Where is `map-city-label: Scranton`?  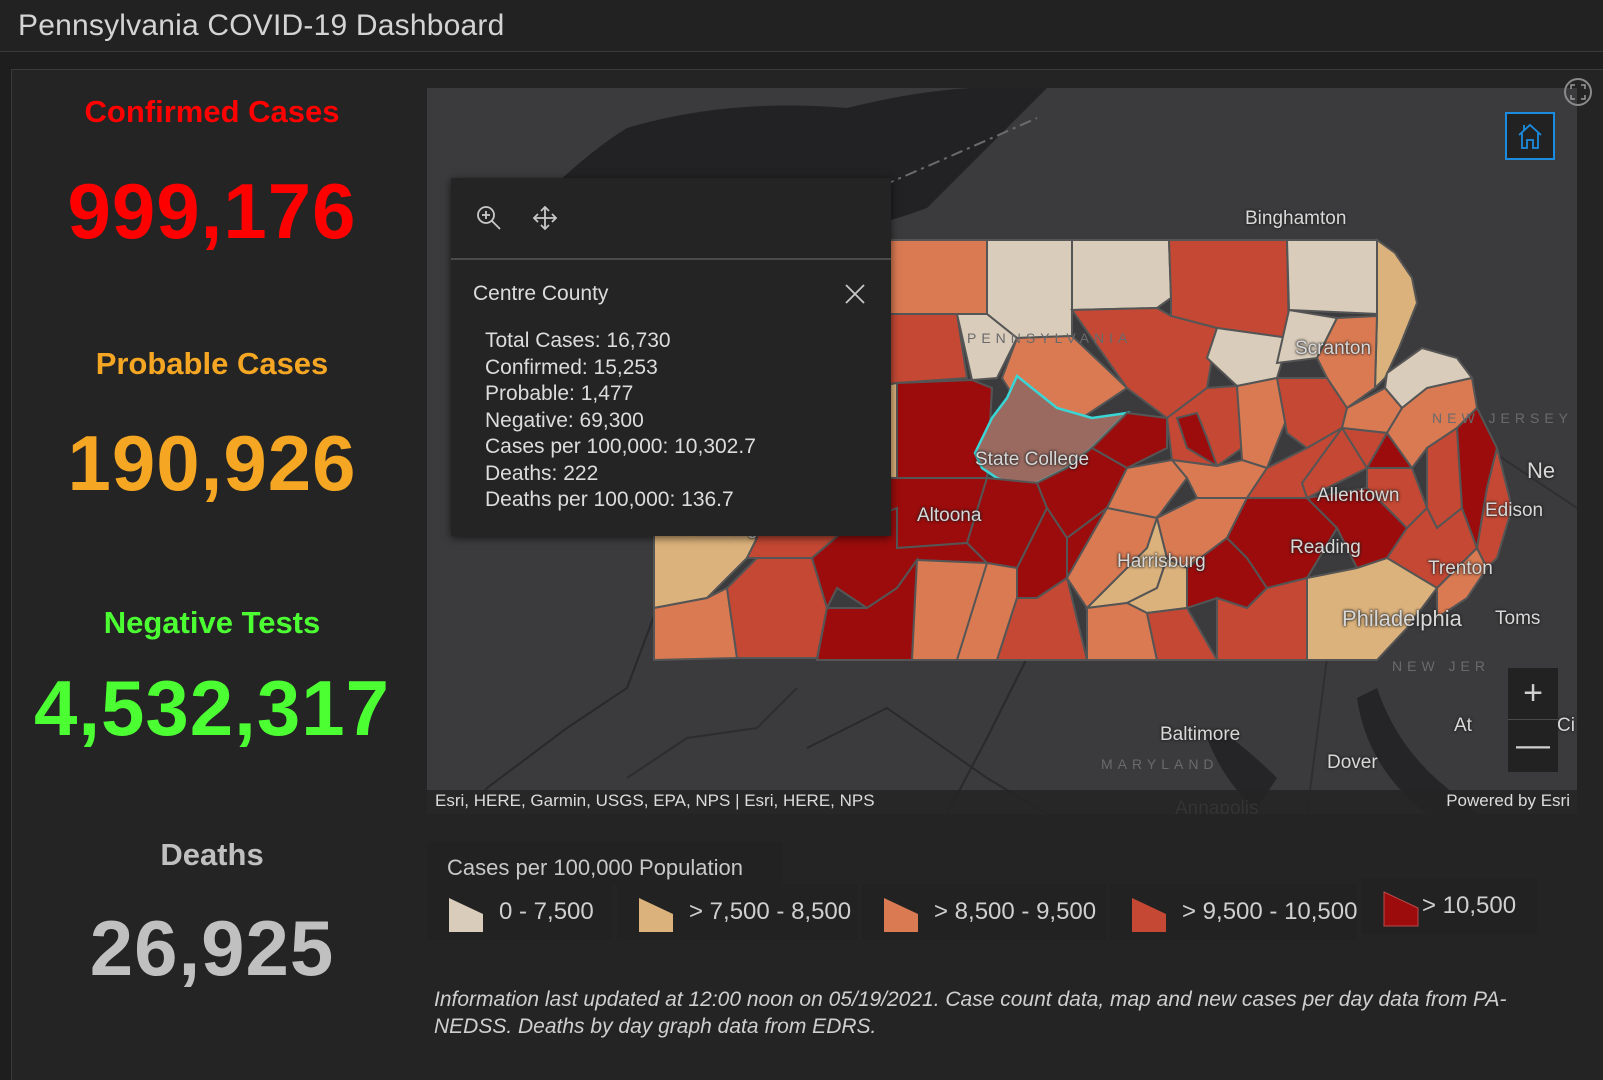 map-city-label: Scranton is located at coordinates (1333, 348).